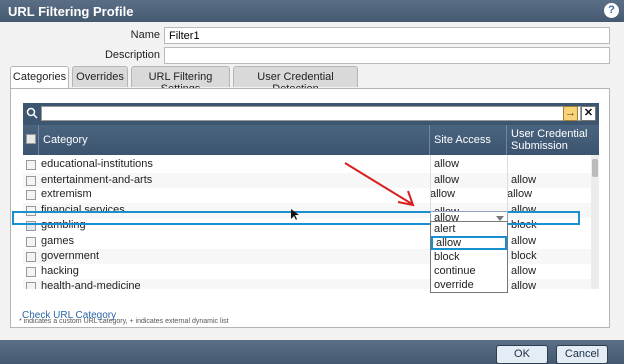 The height and width of the screenshot is (364, 624). I want to click on description-label: Description, so click(132, 55).